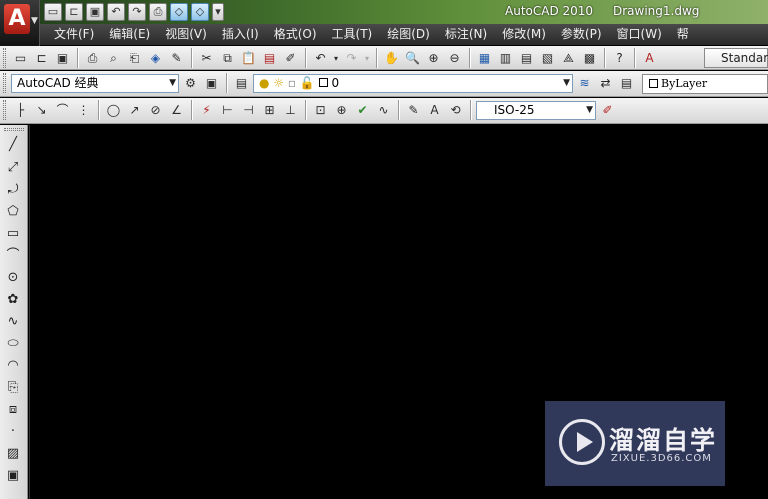  I want to click on menu-dimension: 标注(N), so click(465, 34).